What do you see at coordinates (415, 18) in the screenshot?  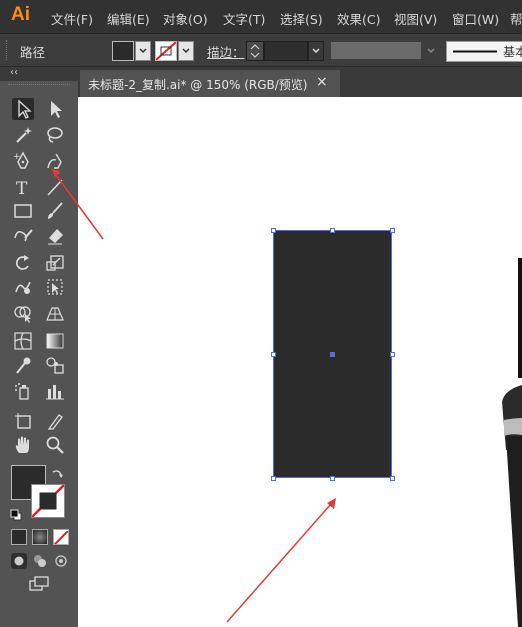 I see `menu-view: 视图(V)` at bounding box center [415, 18].